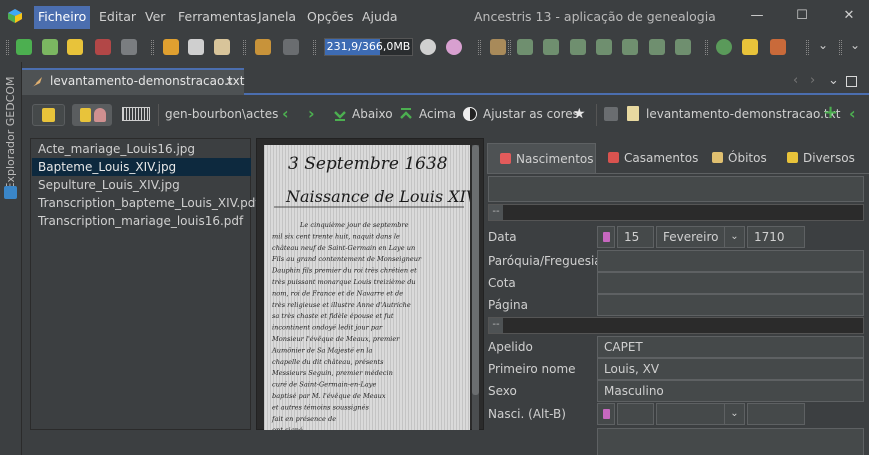  Describe the element at coordinates (730, 305) in the screenshot. I see `page-field` at that location.